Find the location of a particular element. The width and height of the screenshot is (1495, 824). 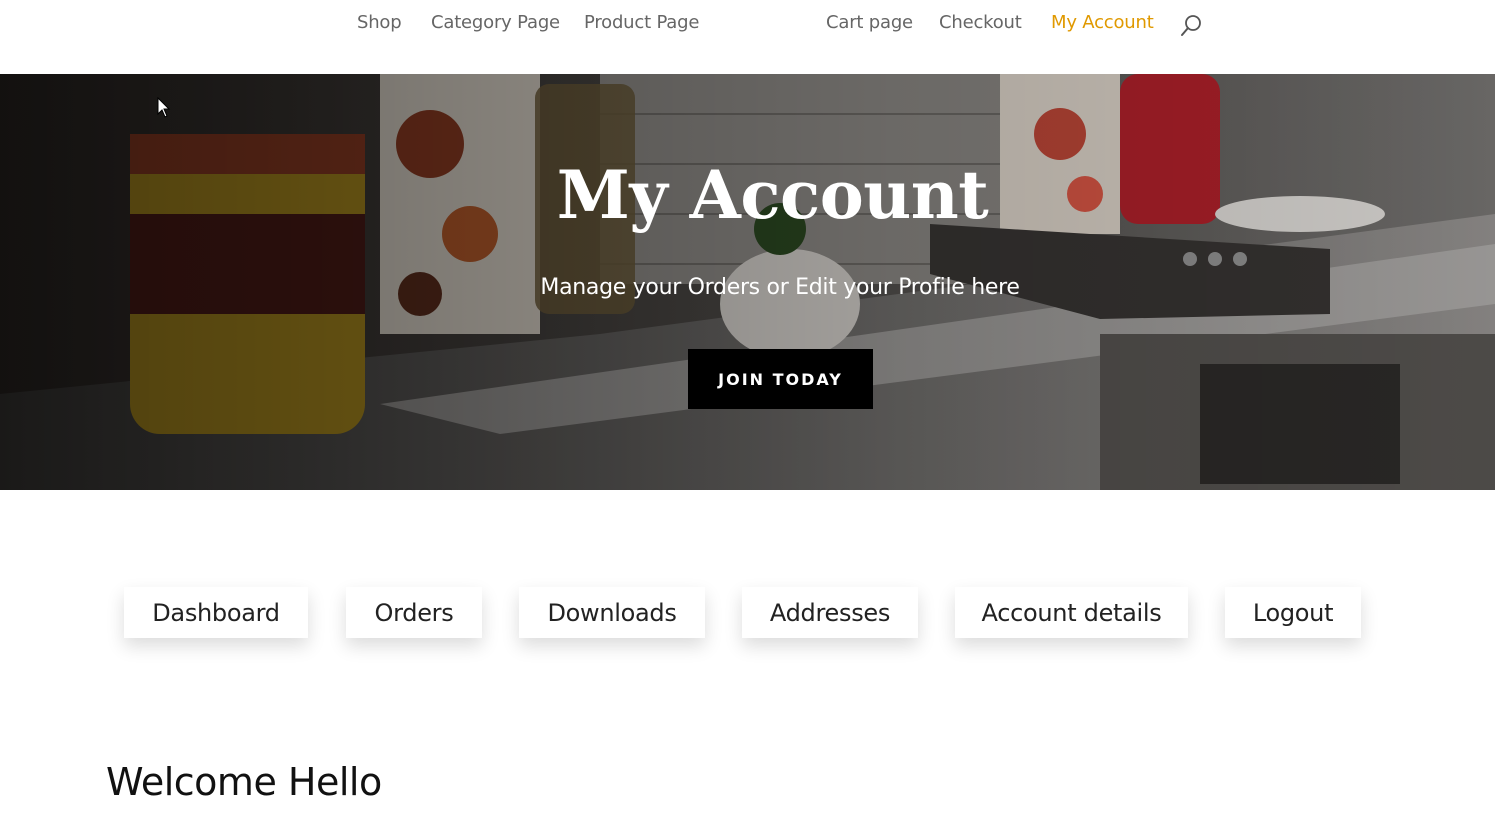

tab-logout: Logout is located at coordinates (1293, 612).